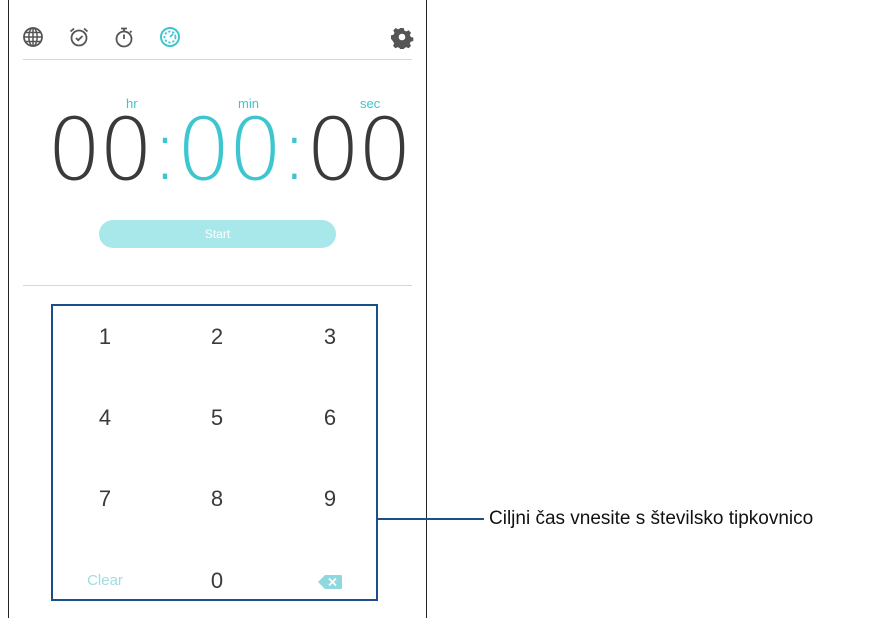  What do you see at coordinates (79, 37) in the screenshot?
I see `alarm-clock-icon` at bounding box center [79, 37].